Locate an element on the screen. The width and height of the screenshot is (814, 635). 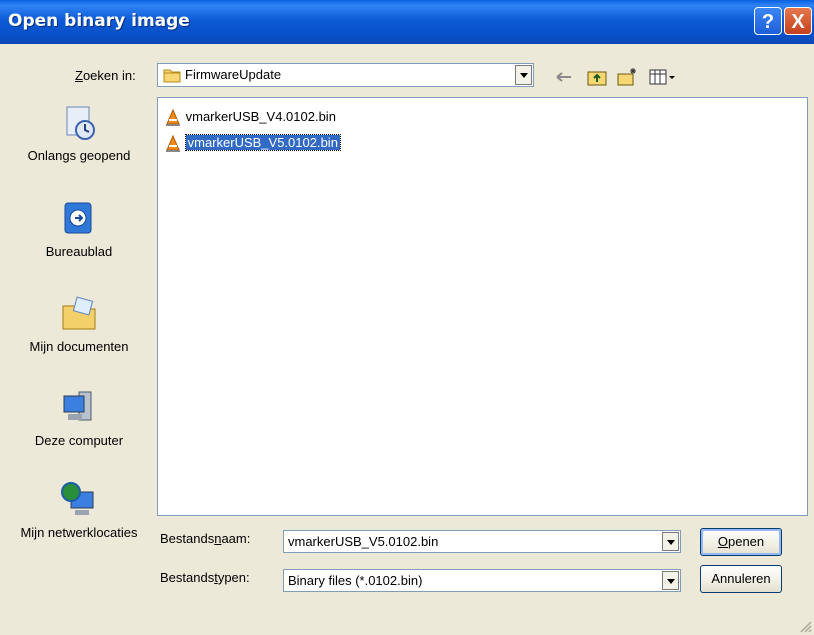
back-button is located at coordinates (564, 77).